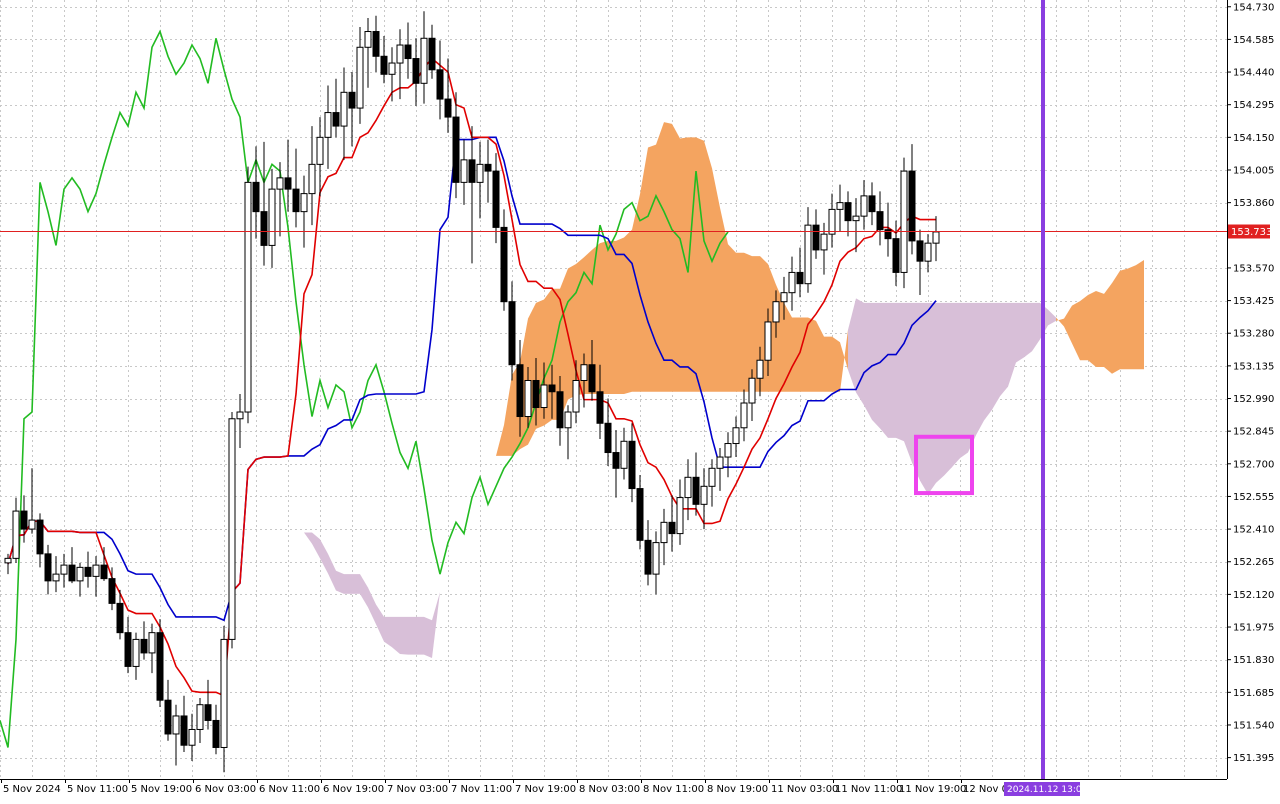 This screenshot has height=804, width=1280. Describe the element at coordinates (1253, 660) in the screenshot. I see `y-tick-label: 151.830` at that location.